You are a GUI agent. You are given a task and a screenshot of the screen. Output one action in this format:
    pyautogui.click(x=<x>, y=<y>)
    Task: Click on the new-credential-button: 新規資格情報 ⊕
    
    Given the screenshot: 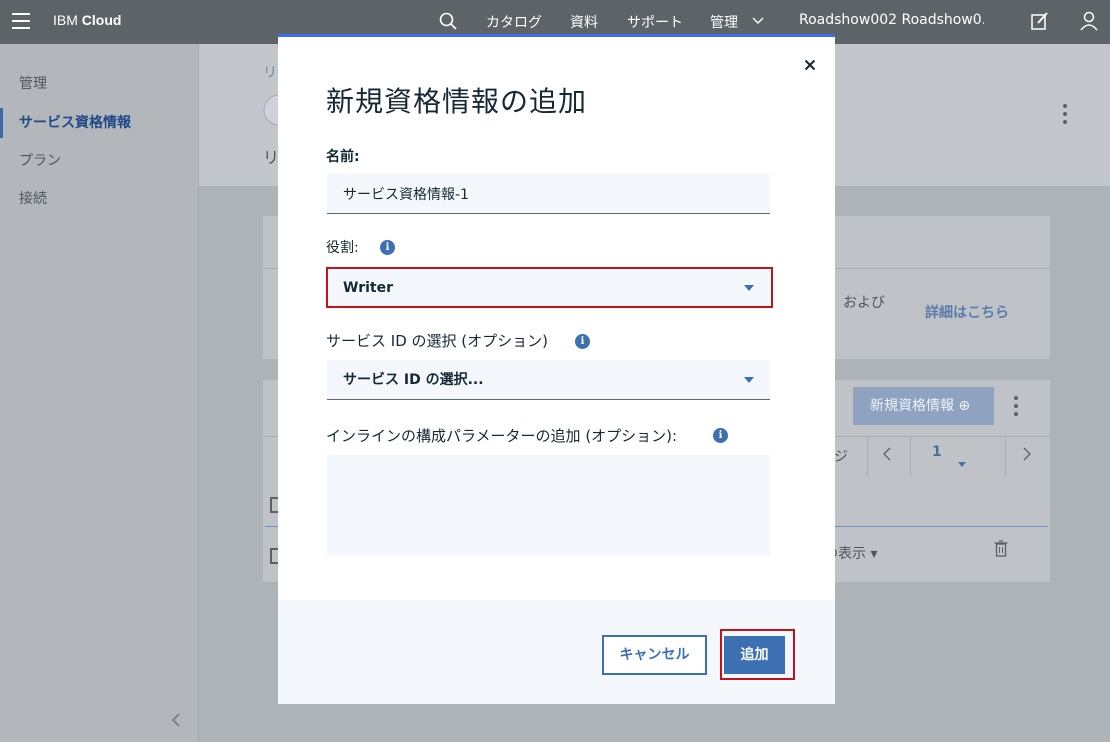 What is the action you would take?
    pyautogui.click(x=923, y=406)
    